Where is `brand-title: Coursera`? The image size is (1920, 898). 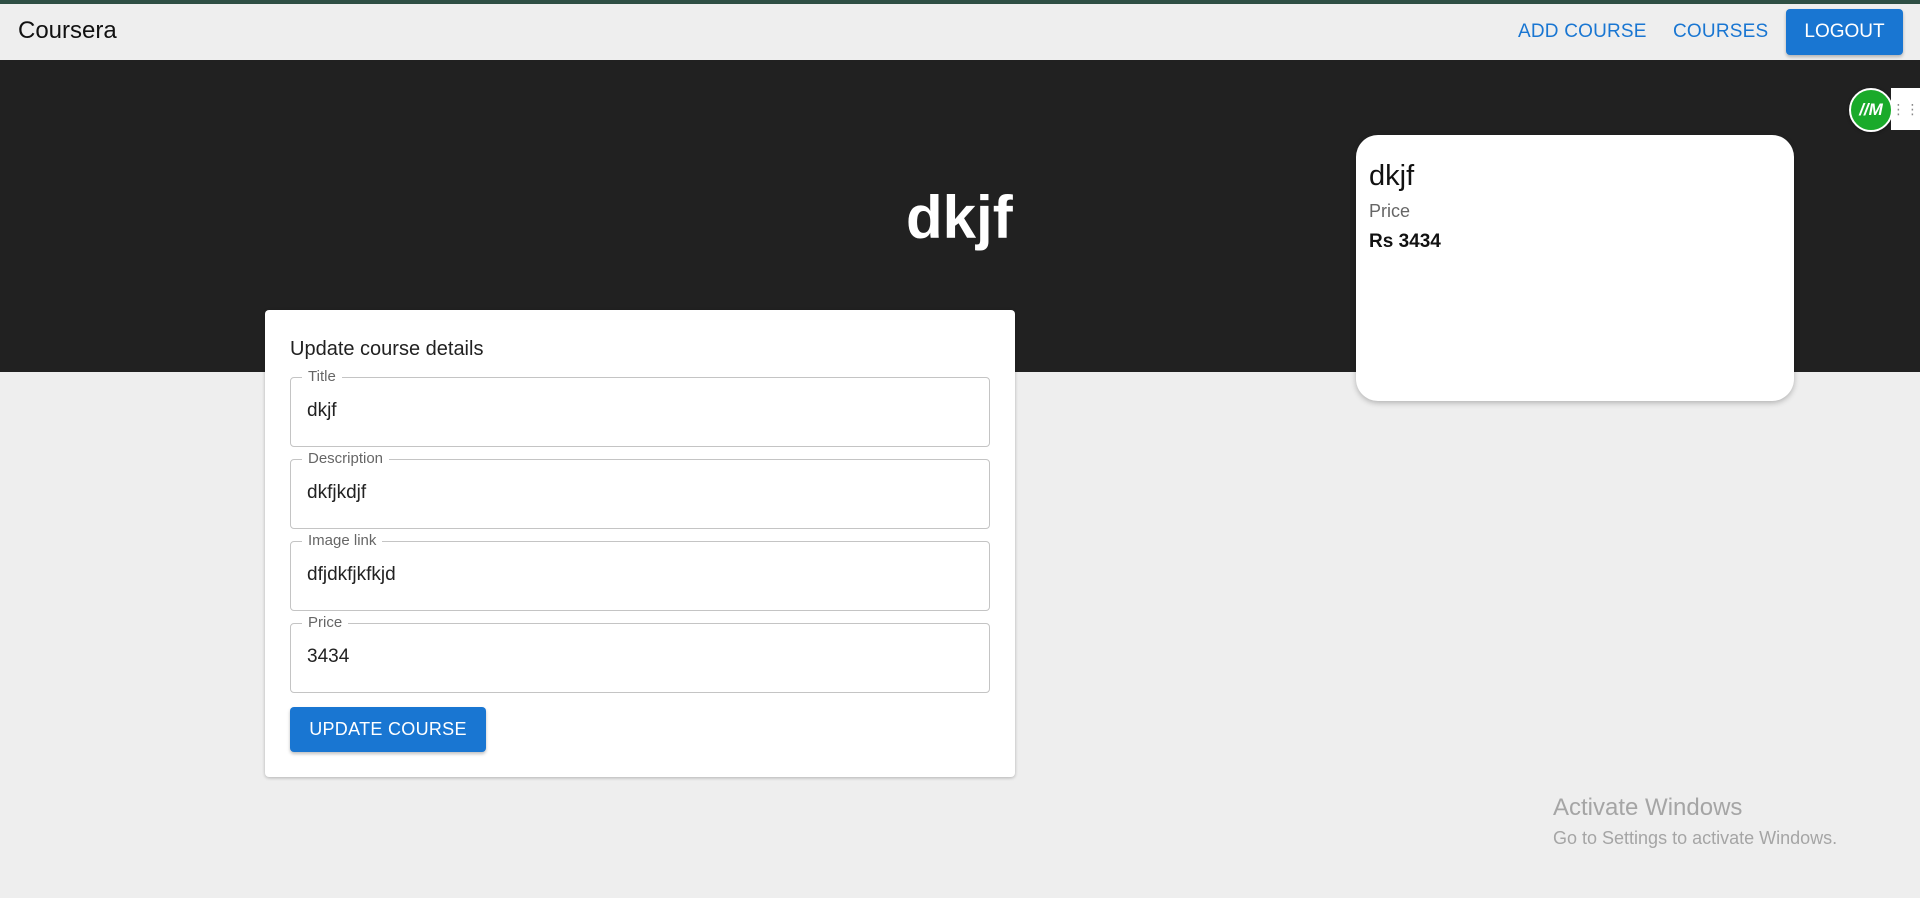 brand-title: Coursera is located at coordinates (67, 31).